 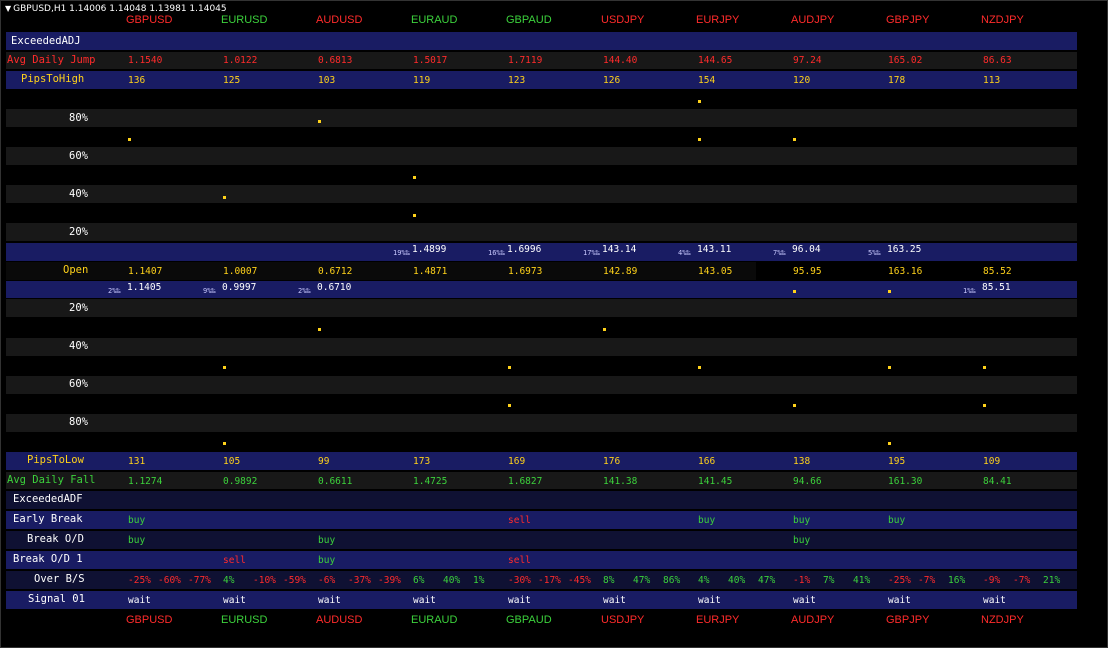 What do you see at coordinates (139, 580) in the screenshot?
I see `over-bs-value: -25%` at bounding box center [139, 580].